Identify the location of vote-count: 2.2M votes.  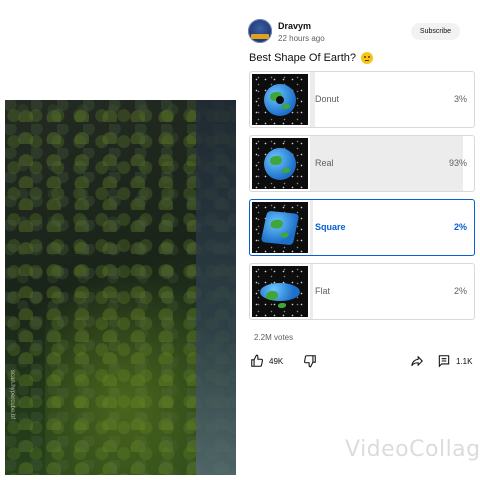
(274, 337).